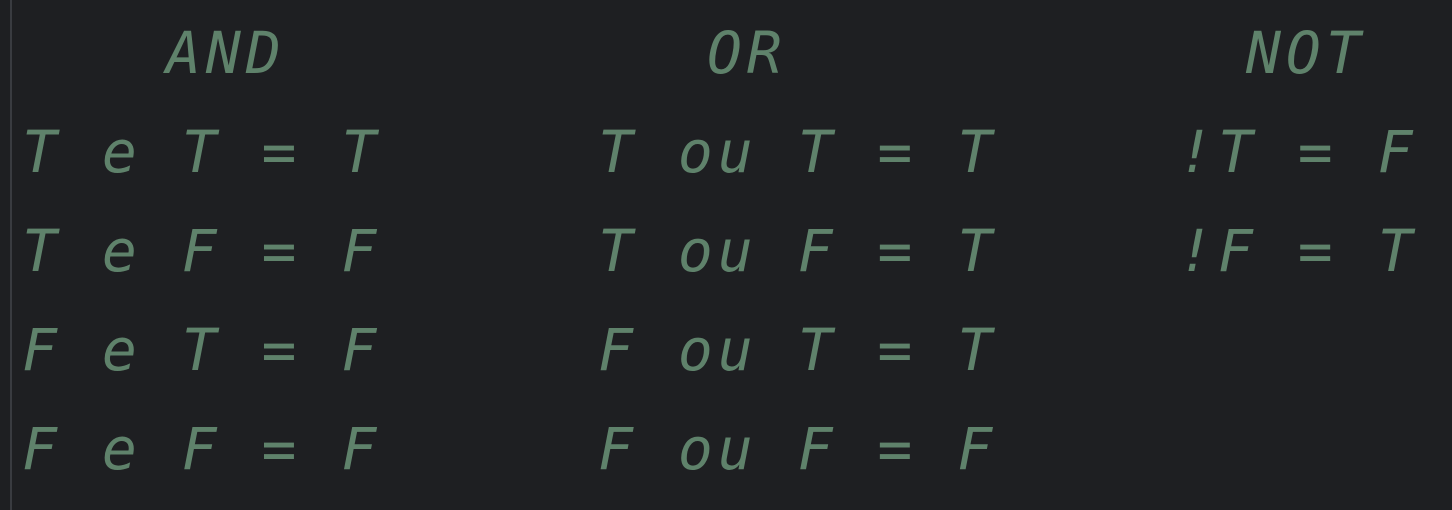 This screenshot has width=1452, height=510. Describe the element at coordinates (202, 449) in the screenshot. I see `and-row-4: F e F = F` at that location.